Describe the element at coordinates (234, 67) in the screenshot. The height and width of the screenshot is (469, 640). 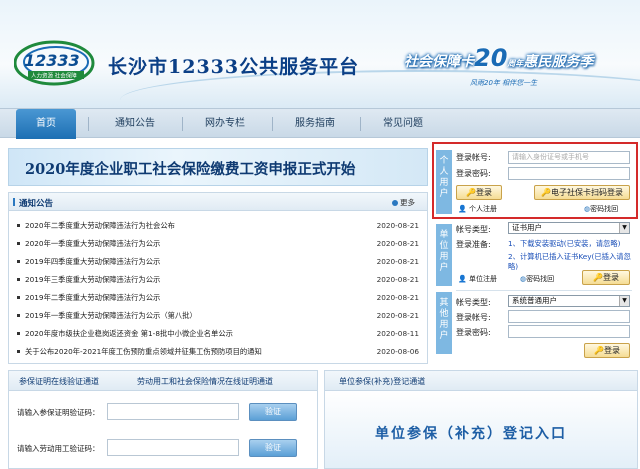
I see `site-title: 长沙市12333公共服务平台` at that location.